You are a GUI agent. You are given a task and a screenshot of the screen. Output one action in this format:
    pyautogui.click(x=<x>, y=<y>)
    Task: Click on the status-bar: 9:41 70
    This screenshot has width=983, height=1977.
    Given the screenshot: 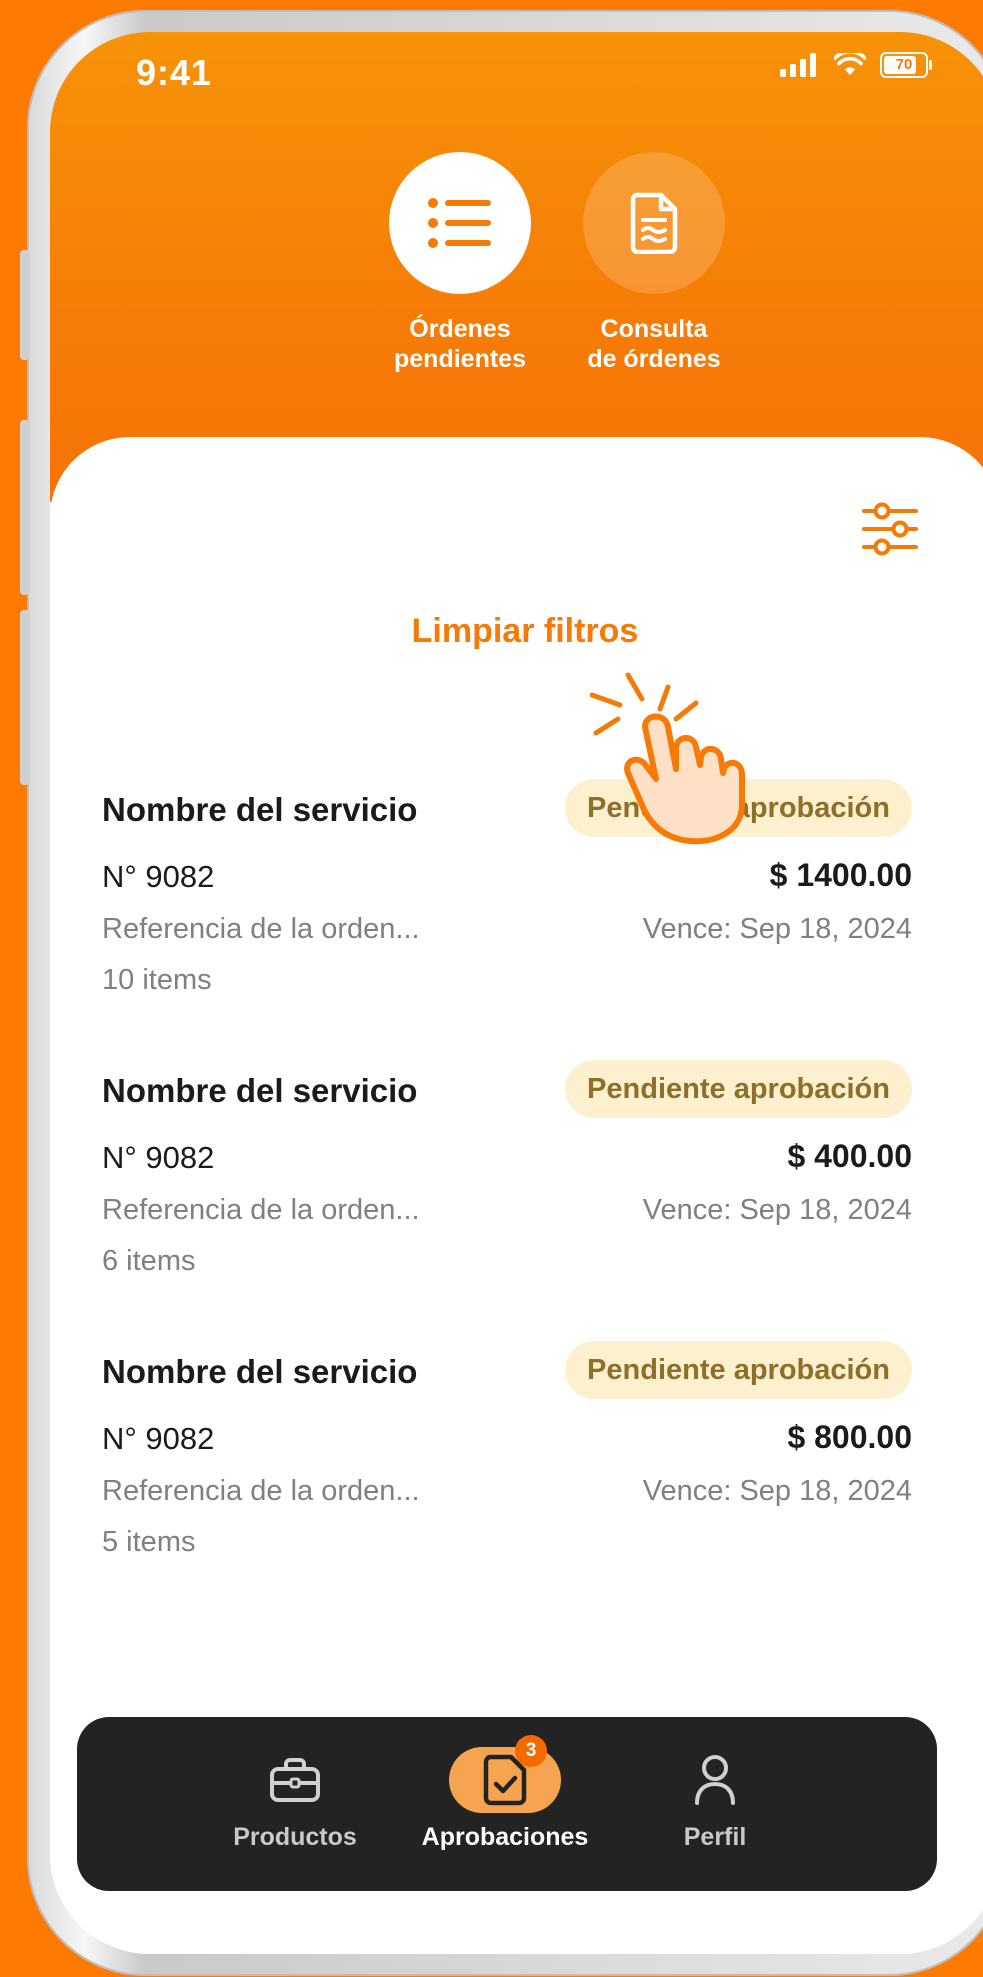 What is the action you would take?
    pyautogui.click(x=516, y=72)
    